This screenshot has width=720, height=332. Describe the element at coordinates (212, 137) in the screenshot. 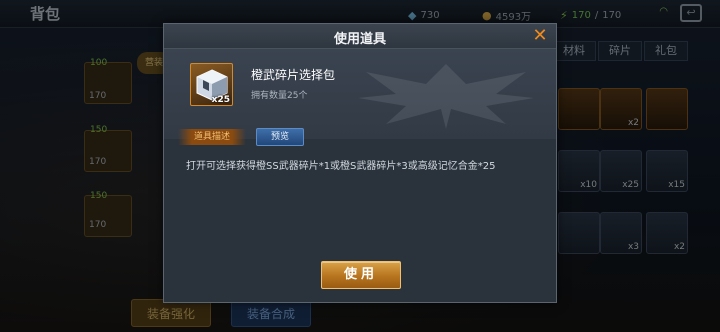

I see `item-description-label: 道具描述` at that location.